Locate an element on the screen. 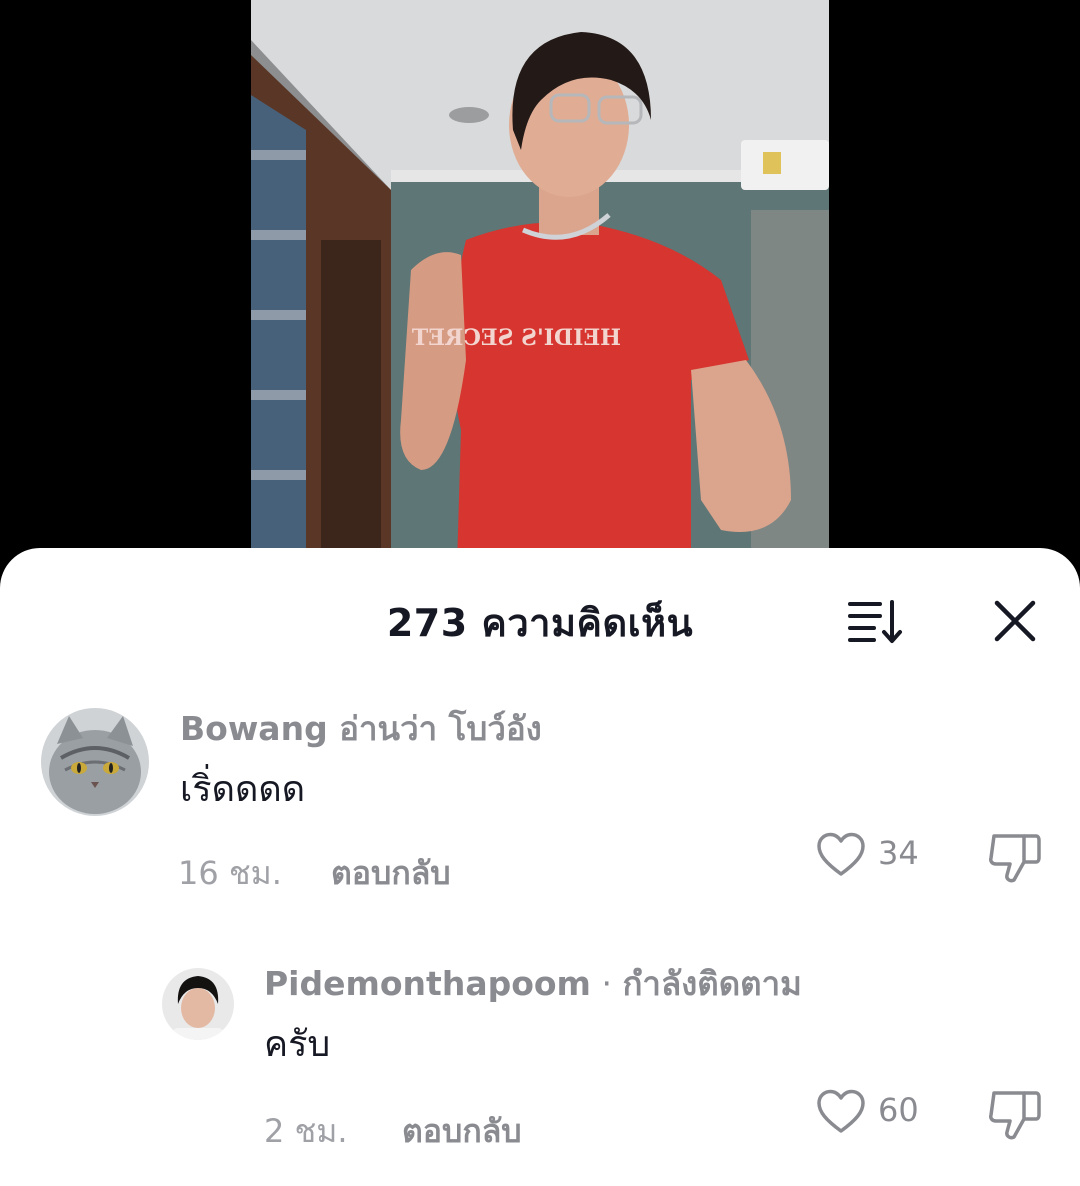  comment-username-text: Pidemonthapoom is located at coordinates (427, 983).